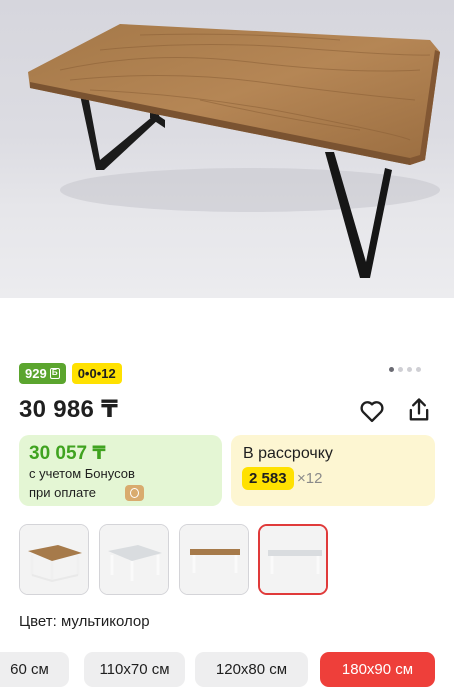 This screenshot has width=454, height=699. I want to click on bonus-badge: 929 Б, so click(42, 373).